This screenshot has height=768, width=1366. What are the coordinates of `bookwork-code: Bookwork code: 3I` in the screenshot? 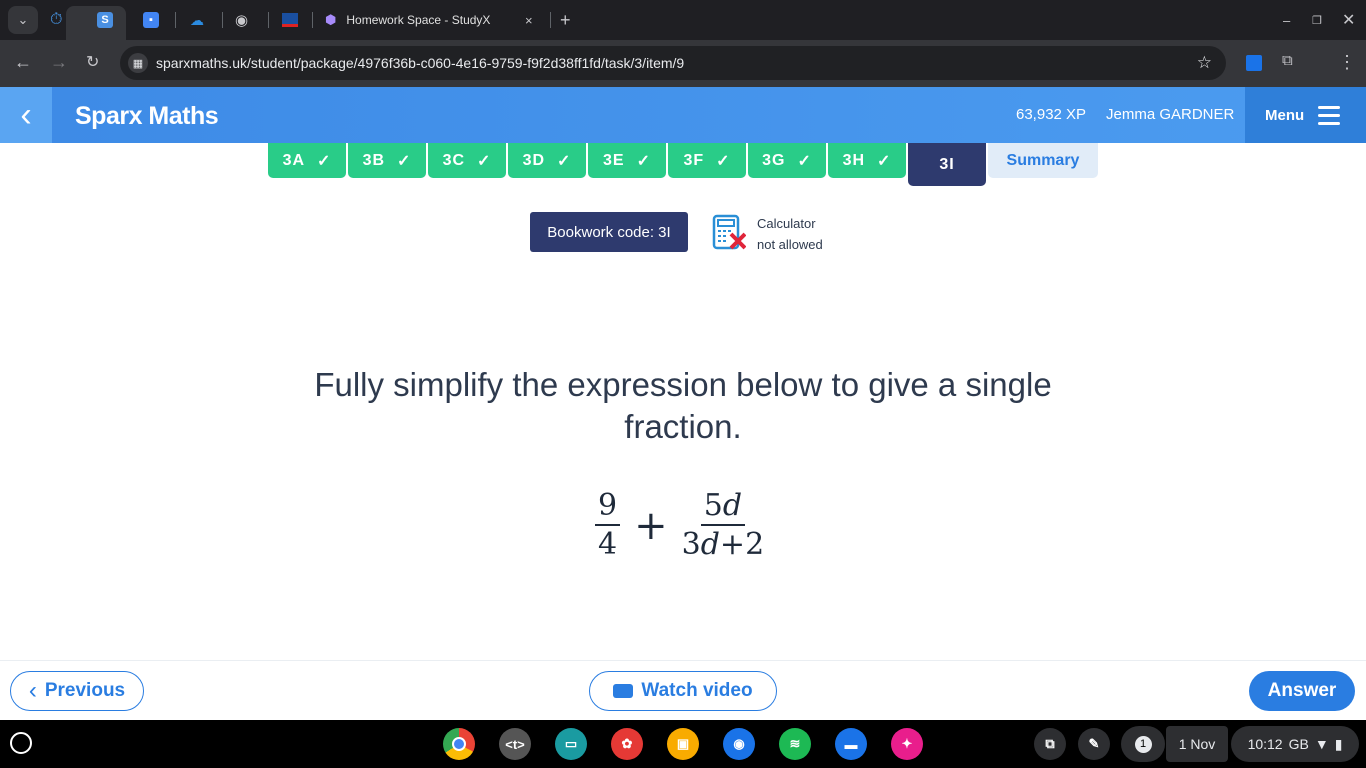 It's located at (609, 232).